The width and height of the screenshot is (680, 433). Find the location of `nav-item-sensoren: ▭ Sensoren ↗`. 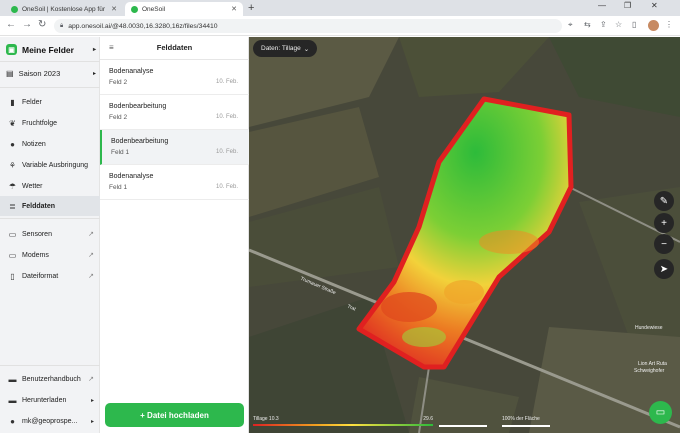

nav-item-sensoren: ▭ Sensoren ↗ is located at coordinates (50, 234).